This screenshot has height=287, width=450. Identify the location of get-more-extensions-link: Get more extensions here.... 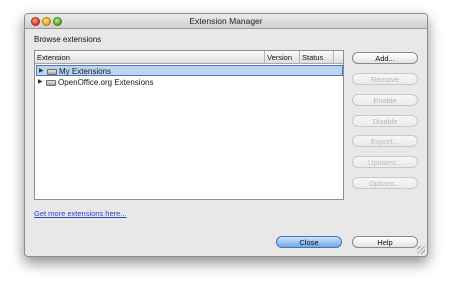
(80, 213).